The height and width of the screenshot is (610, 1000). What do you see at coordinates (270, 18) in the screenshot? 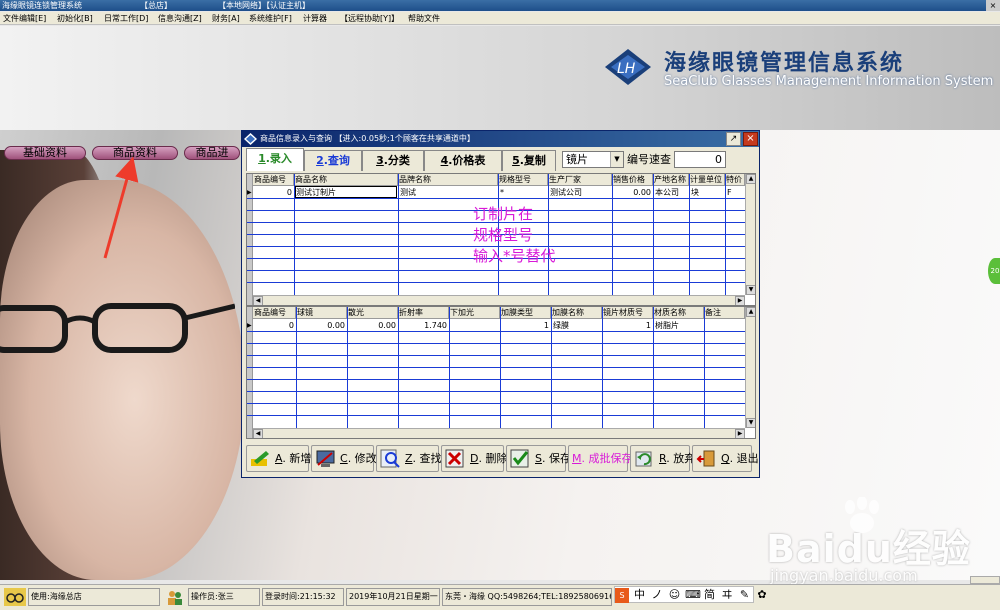
I see `menu-system: 系统维护[F]` at bounding box center [270, 18].